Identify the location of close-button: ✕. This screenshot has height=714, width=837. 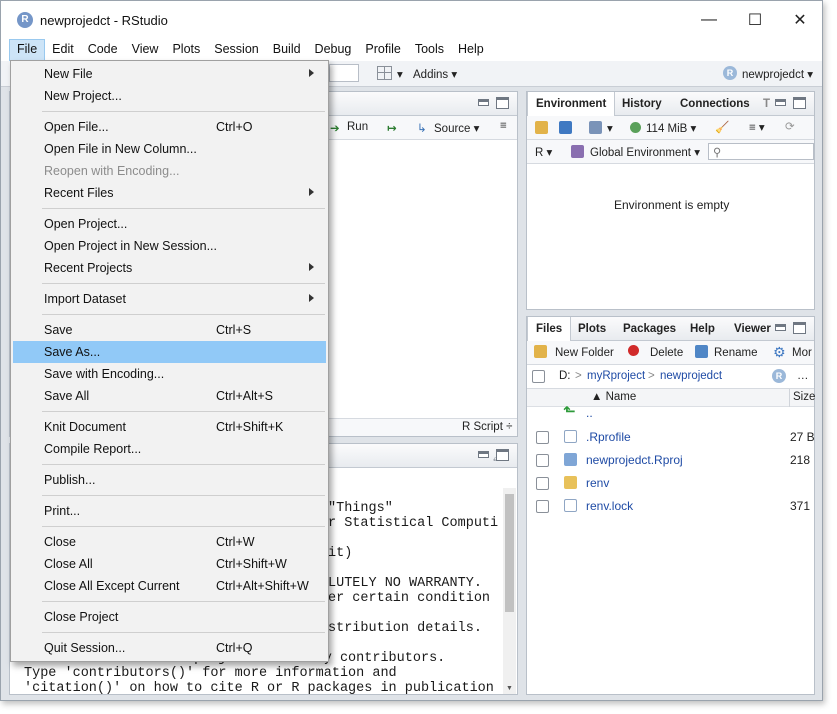
(800, 20).